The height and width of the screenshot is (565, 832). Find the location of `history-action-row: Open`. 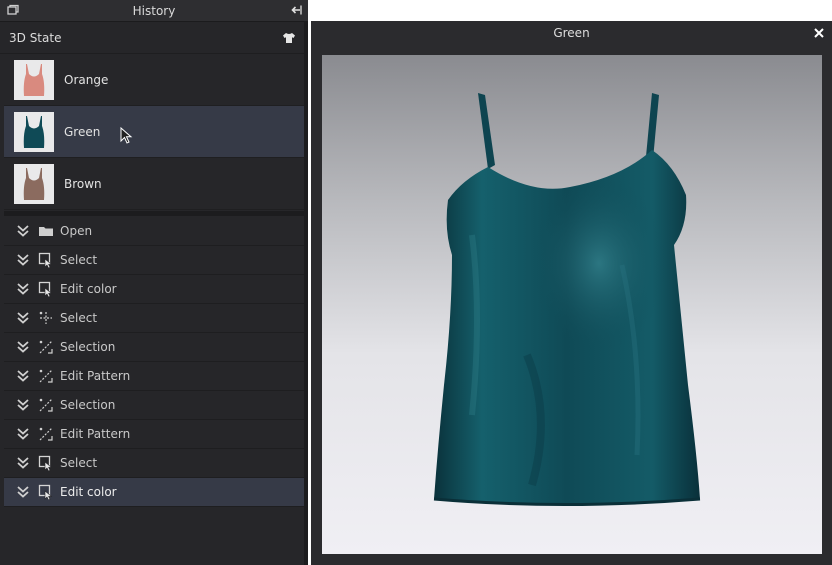

history-action-row: Open is located at coordinates (154, 231).